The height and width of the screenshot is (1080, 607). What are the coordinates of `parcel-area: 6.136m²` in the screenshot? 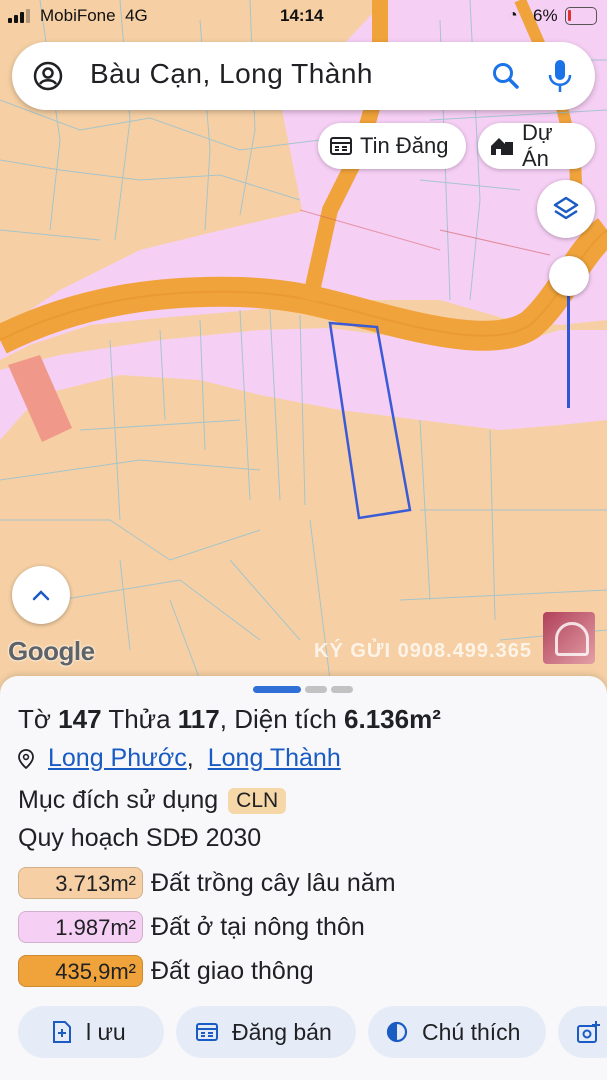 It's located at (392, 719).